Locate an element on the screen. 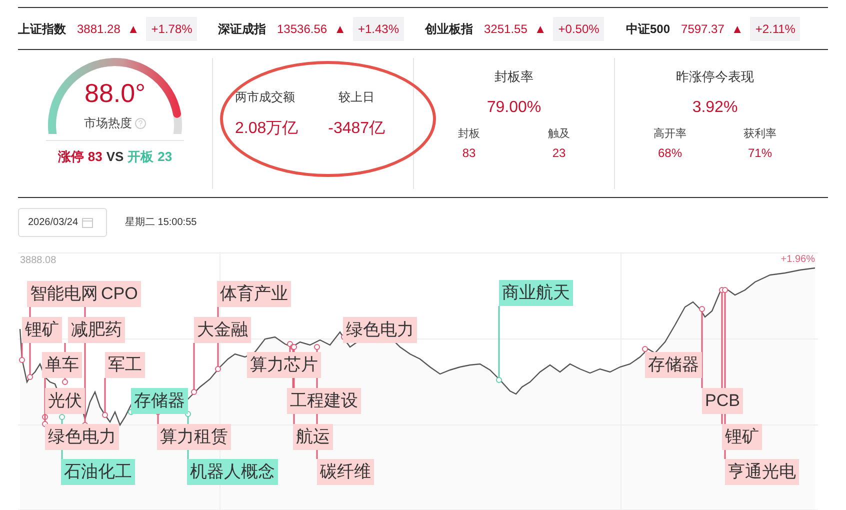  sector-tag: 算力租赁 is located at coordinates (194, 437).